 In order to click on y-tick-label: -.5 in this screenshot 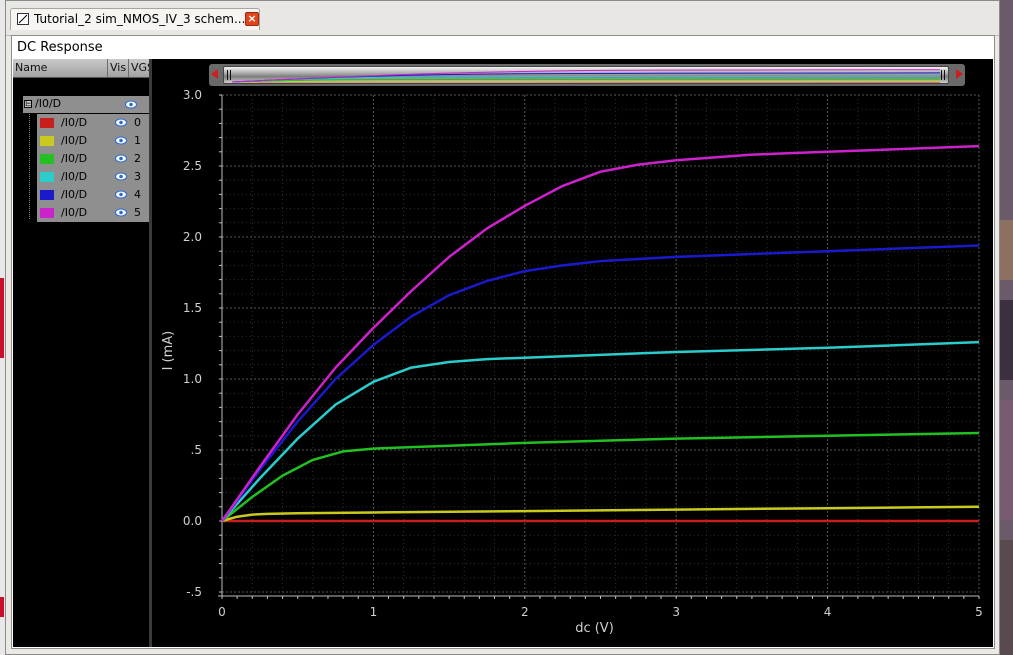, I will do `click(194, 592)`.